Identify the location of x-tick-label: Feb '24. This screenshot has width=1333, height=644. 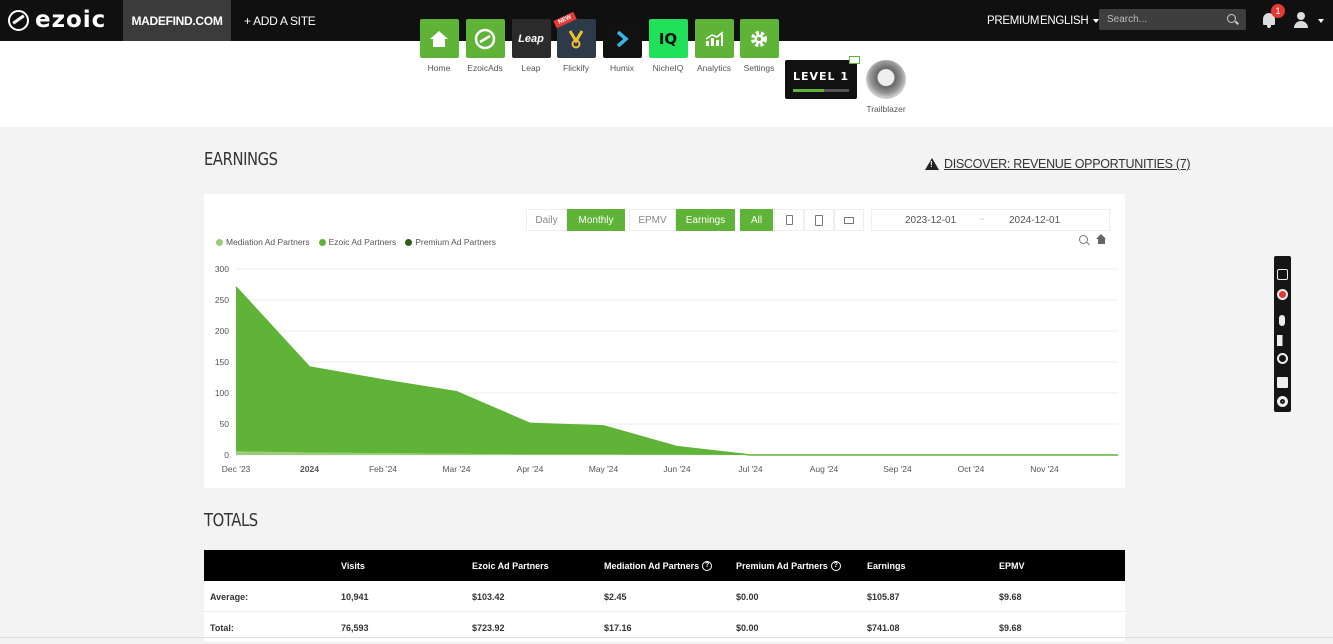
(383, 469).